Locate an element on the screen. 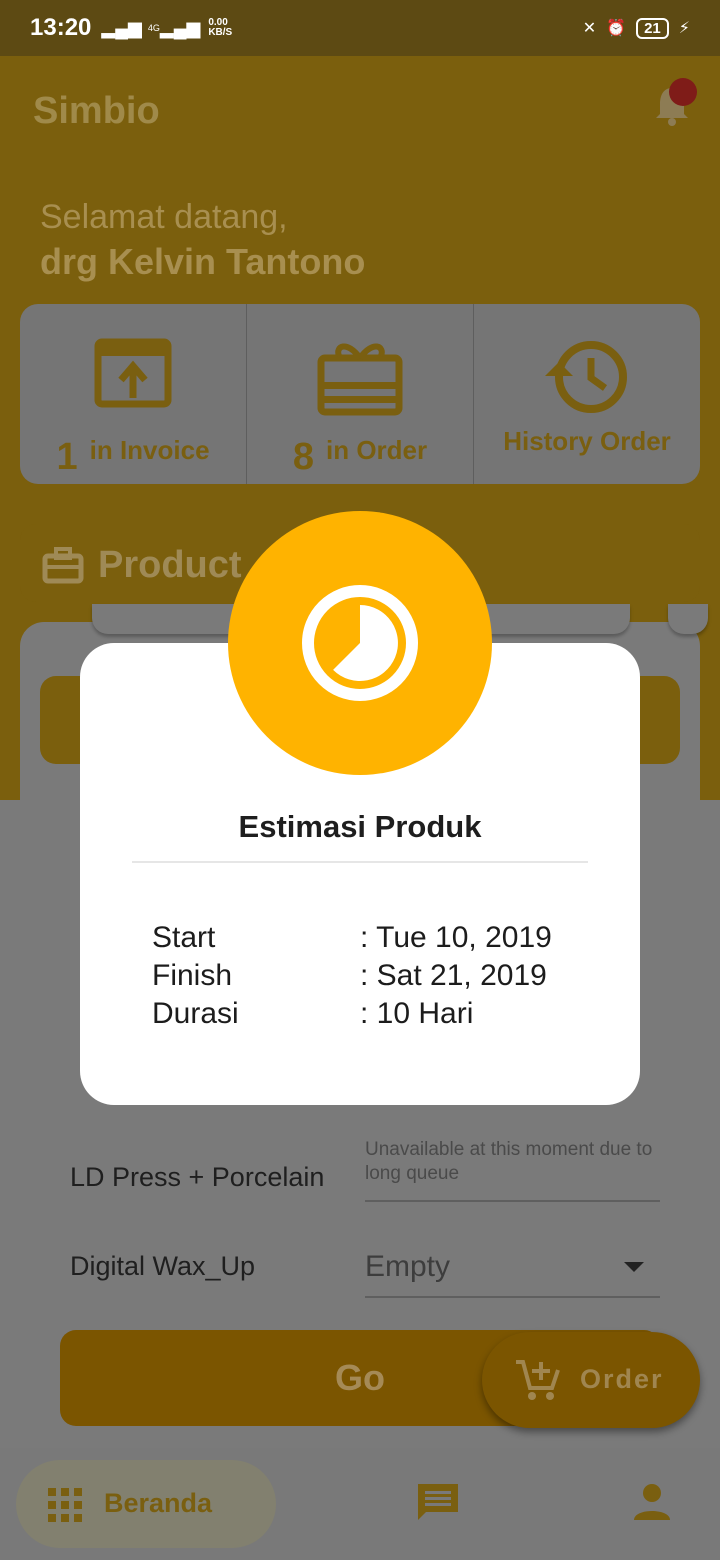 This screenshot has width=720, height=1560. chevron-down-icon is located at coordinates (634, 1267).